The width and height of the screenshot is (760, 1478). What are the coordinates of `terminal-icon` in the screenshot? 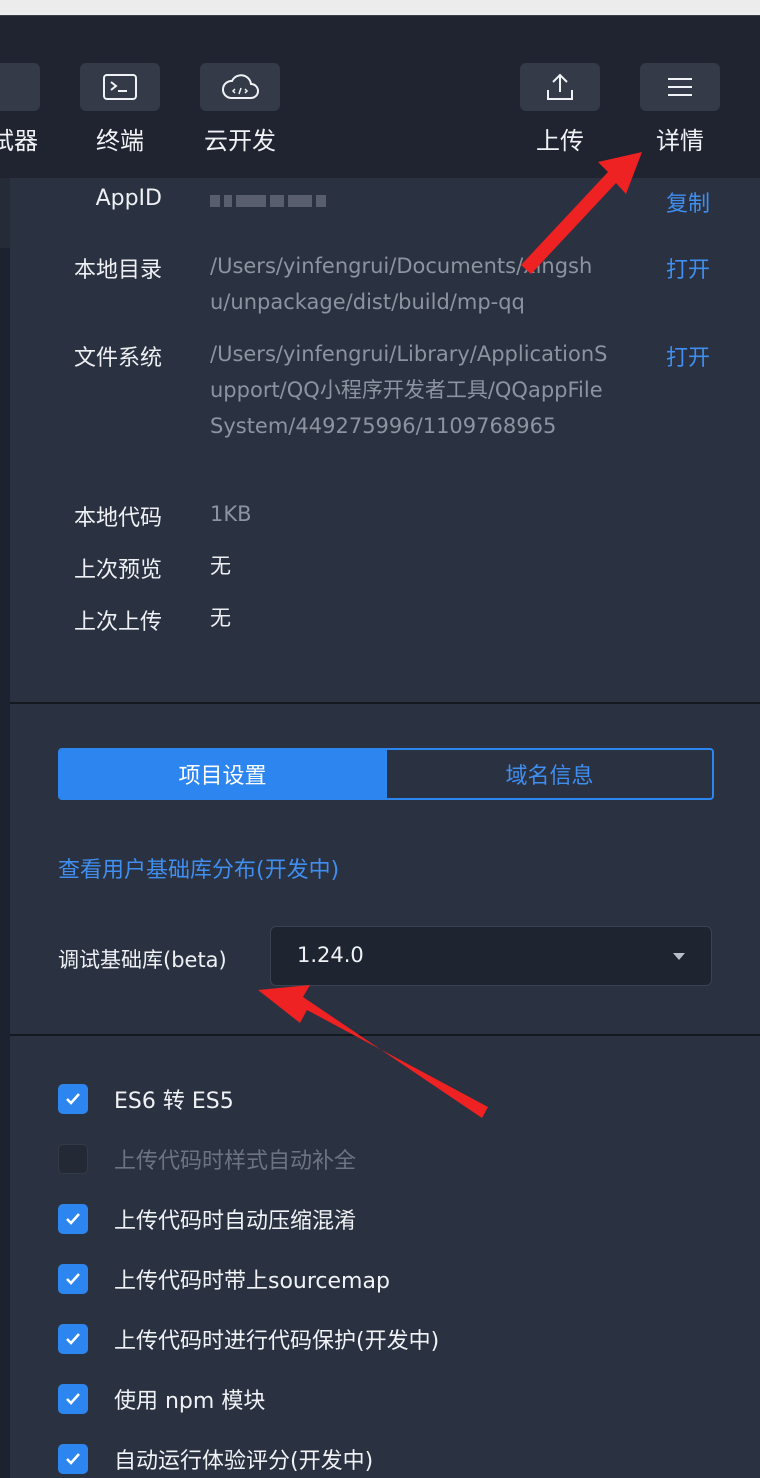 It's located at (120, 87).